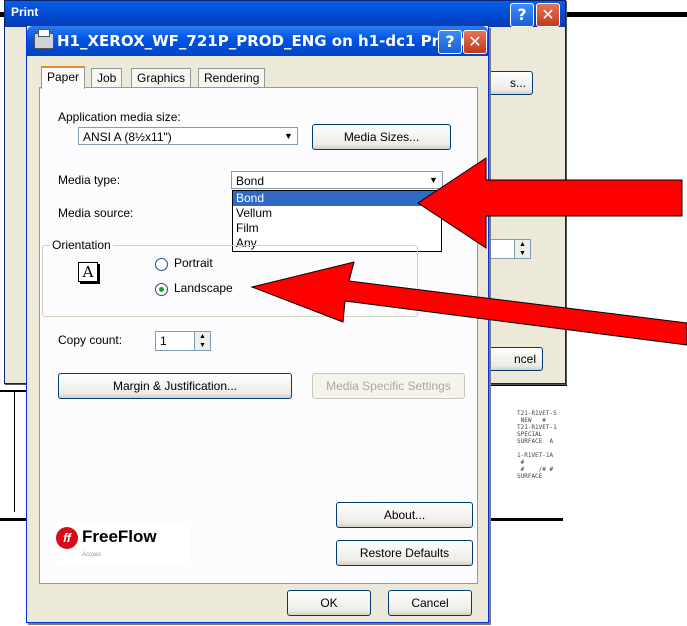 The image size is (687, 626). I want to click on arrow-to-bond-option, so click(550, 203).